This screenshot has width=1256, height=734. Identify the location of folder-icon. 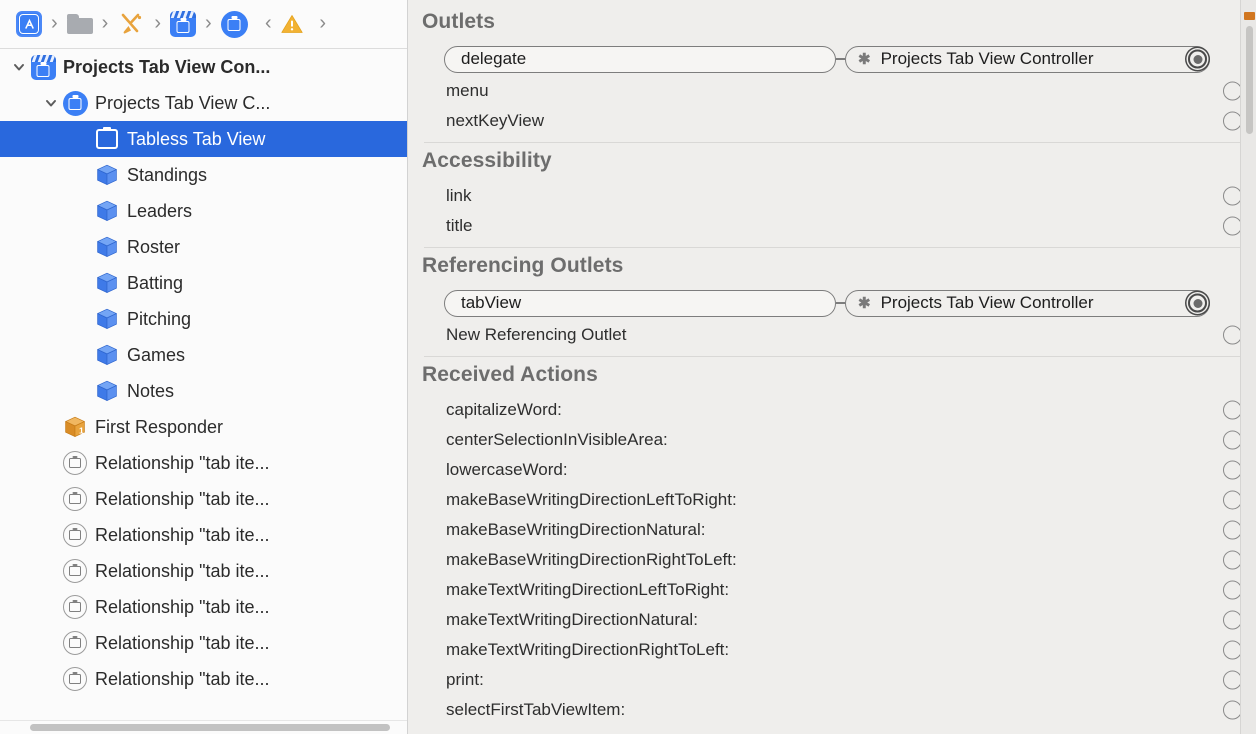
(79, 24).